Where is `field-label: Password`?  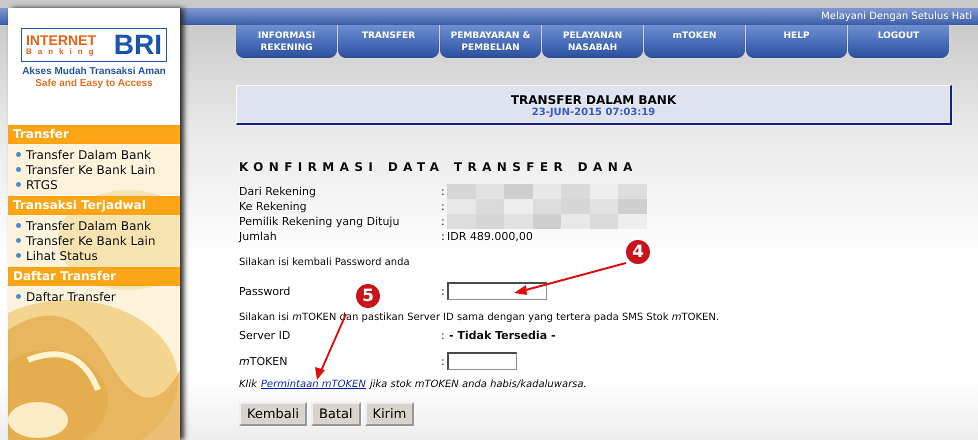
field-label: Password is located at coordinates (264, 291).